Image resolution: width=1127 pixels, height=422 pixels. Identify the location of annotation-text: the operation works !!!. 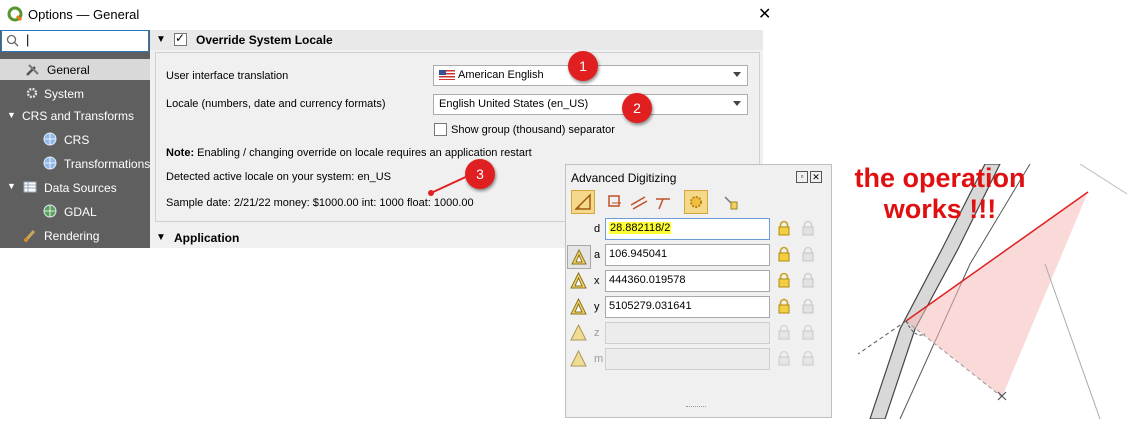
(940, 194).